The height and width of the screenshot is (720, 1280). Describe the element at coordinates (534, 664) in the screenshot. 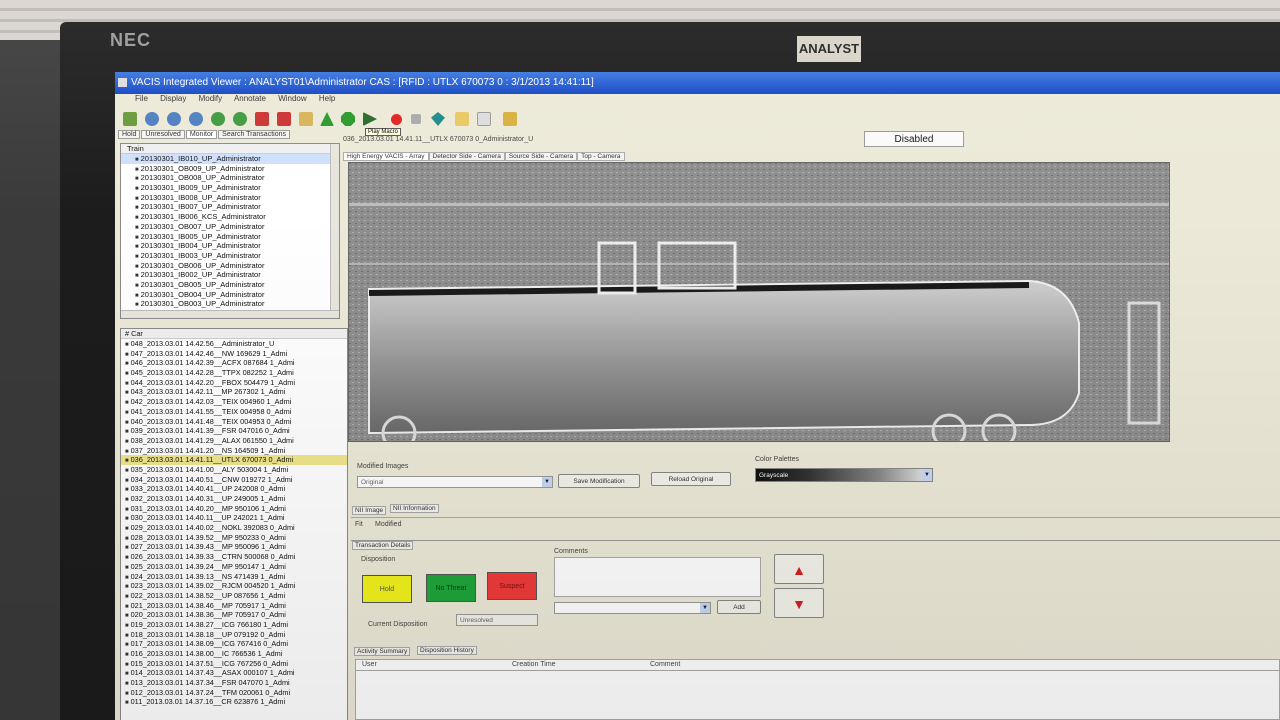

I see `column-creation-time: Creation Time` at that location.